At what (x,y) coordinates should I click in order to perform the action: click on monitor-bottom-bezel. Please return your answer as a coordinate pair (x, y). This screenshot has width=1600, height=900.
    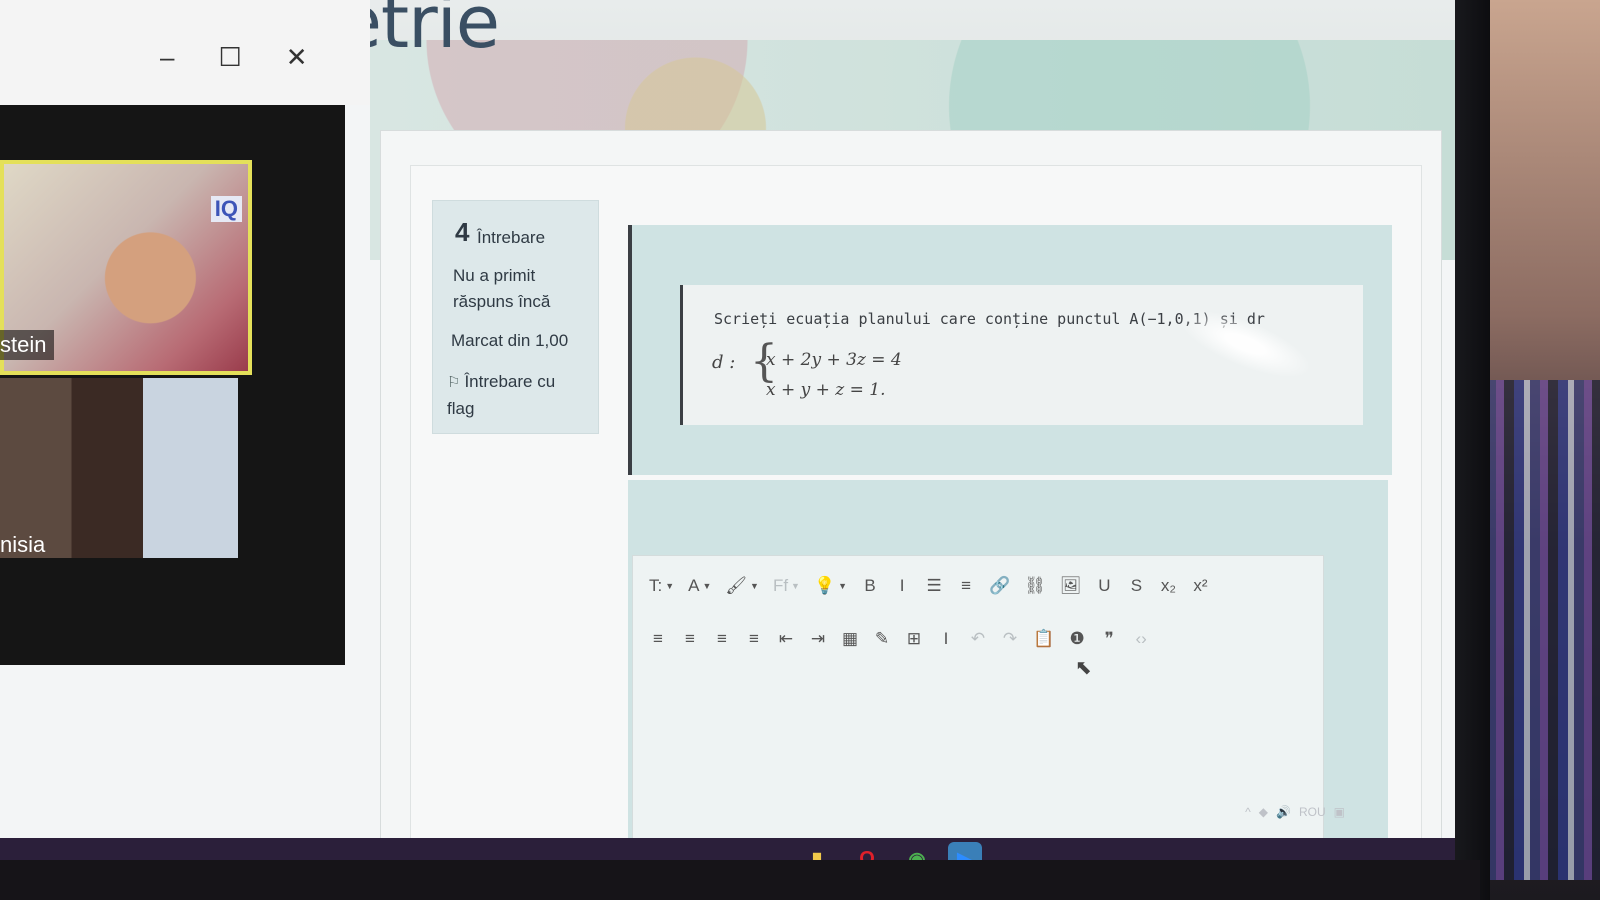
    Looking at the image, I should click on (740, 880).